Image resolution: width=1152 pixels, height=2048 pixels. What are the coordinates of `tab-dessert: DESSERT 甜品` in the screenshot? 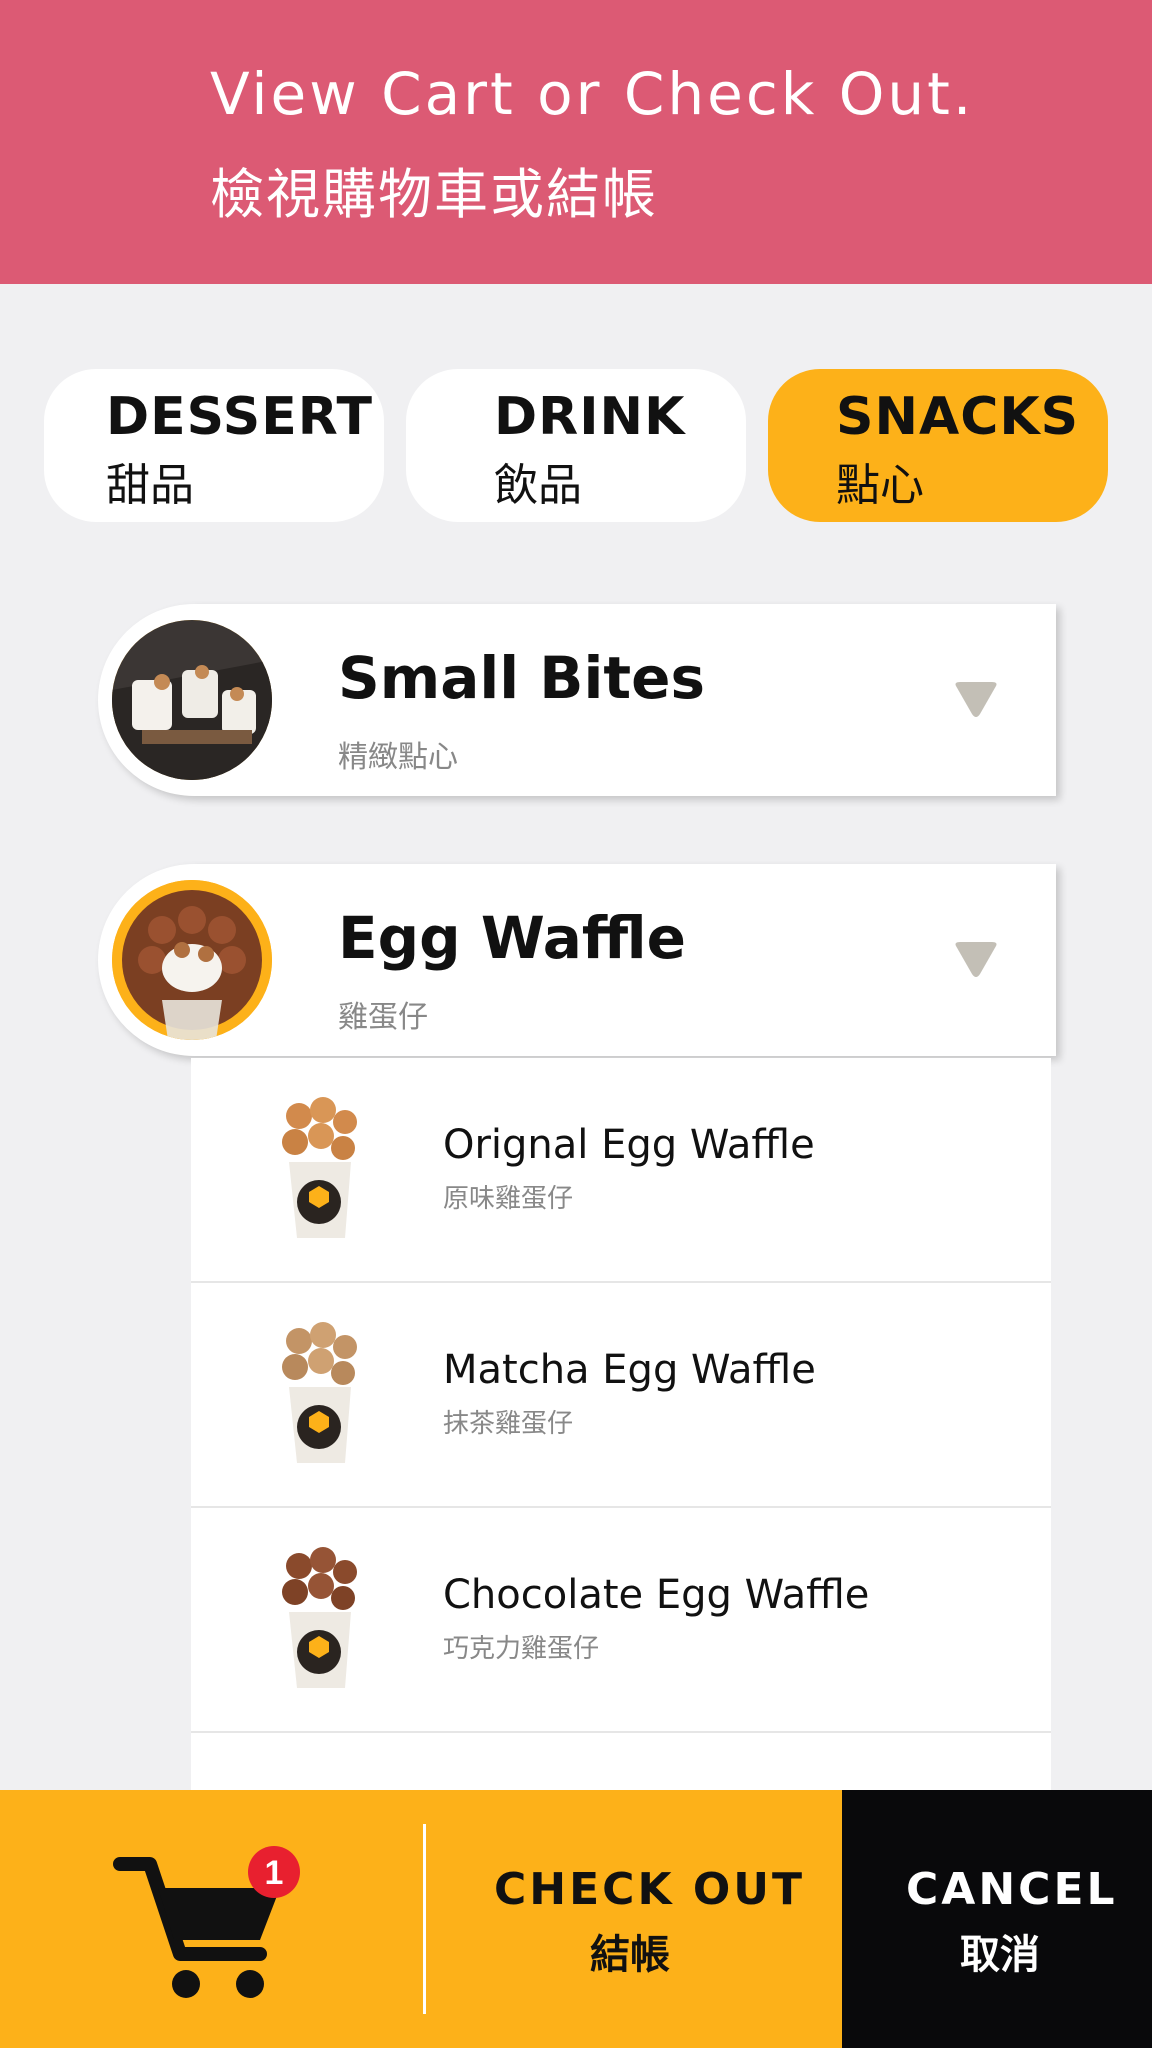 It's located at (214, 445).